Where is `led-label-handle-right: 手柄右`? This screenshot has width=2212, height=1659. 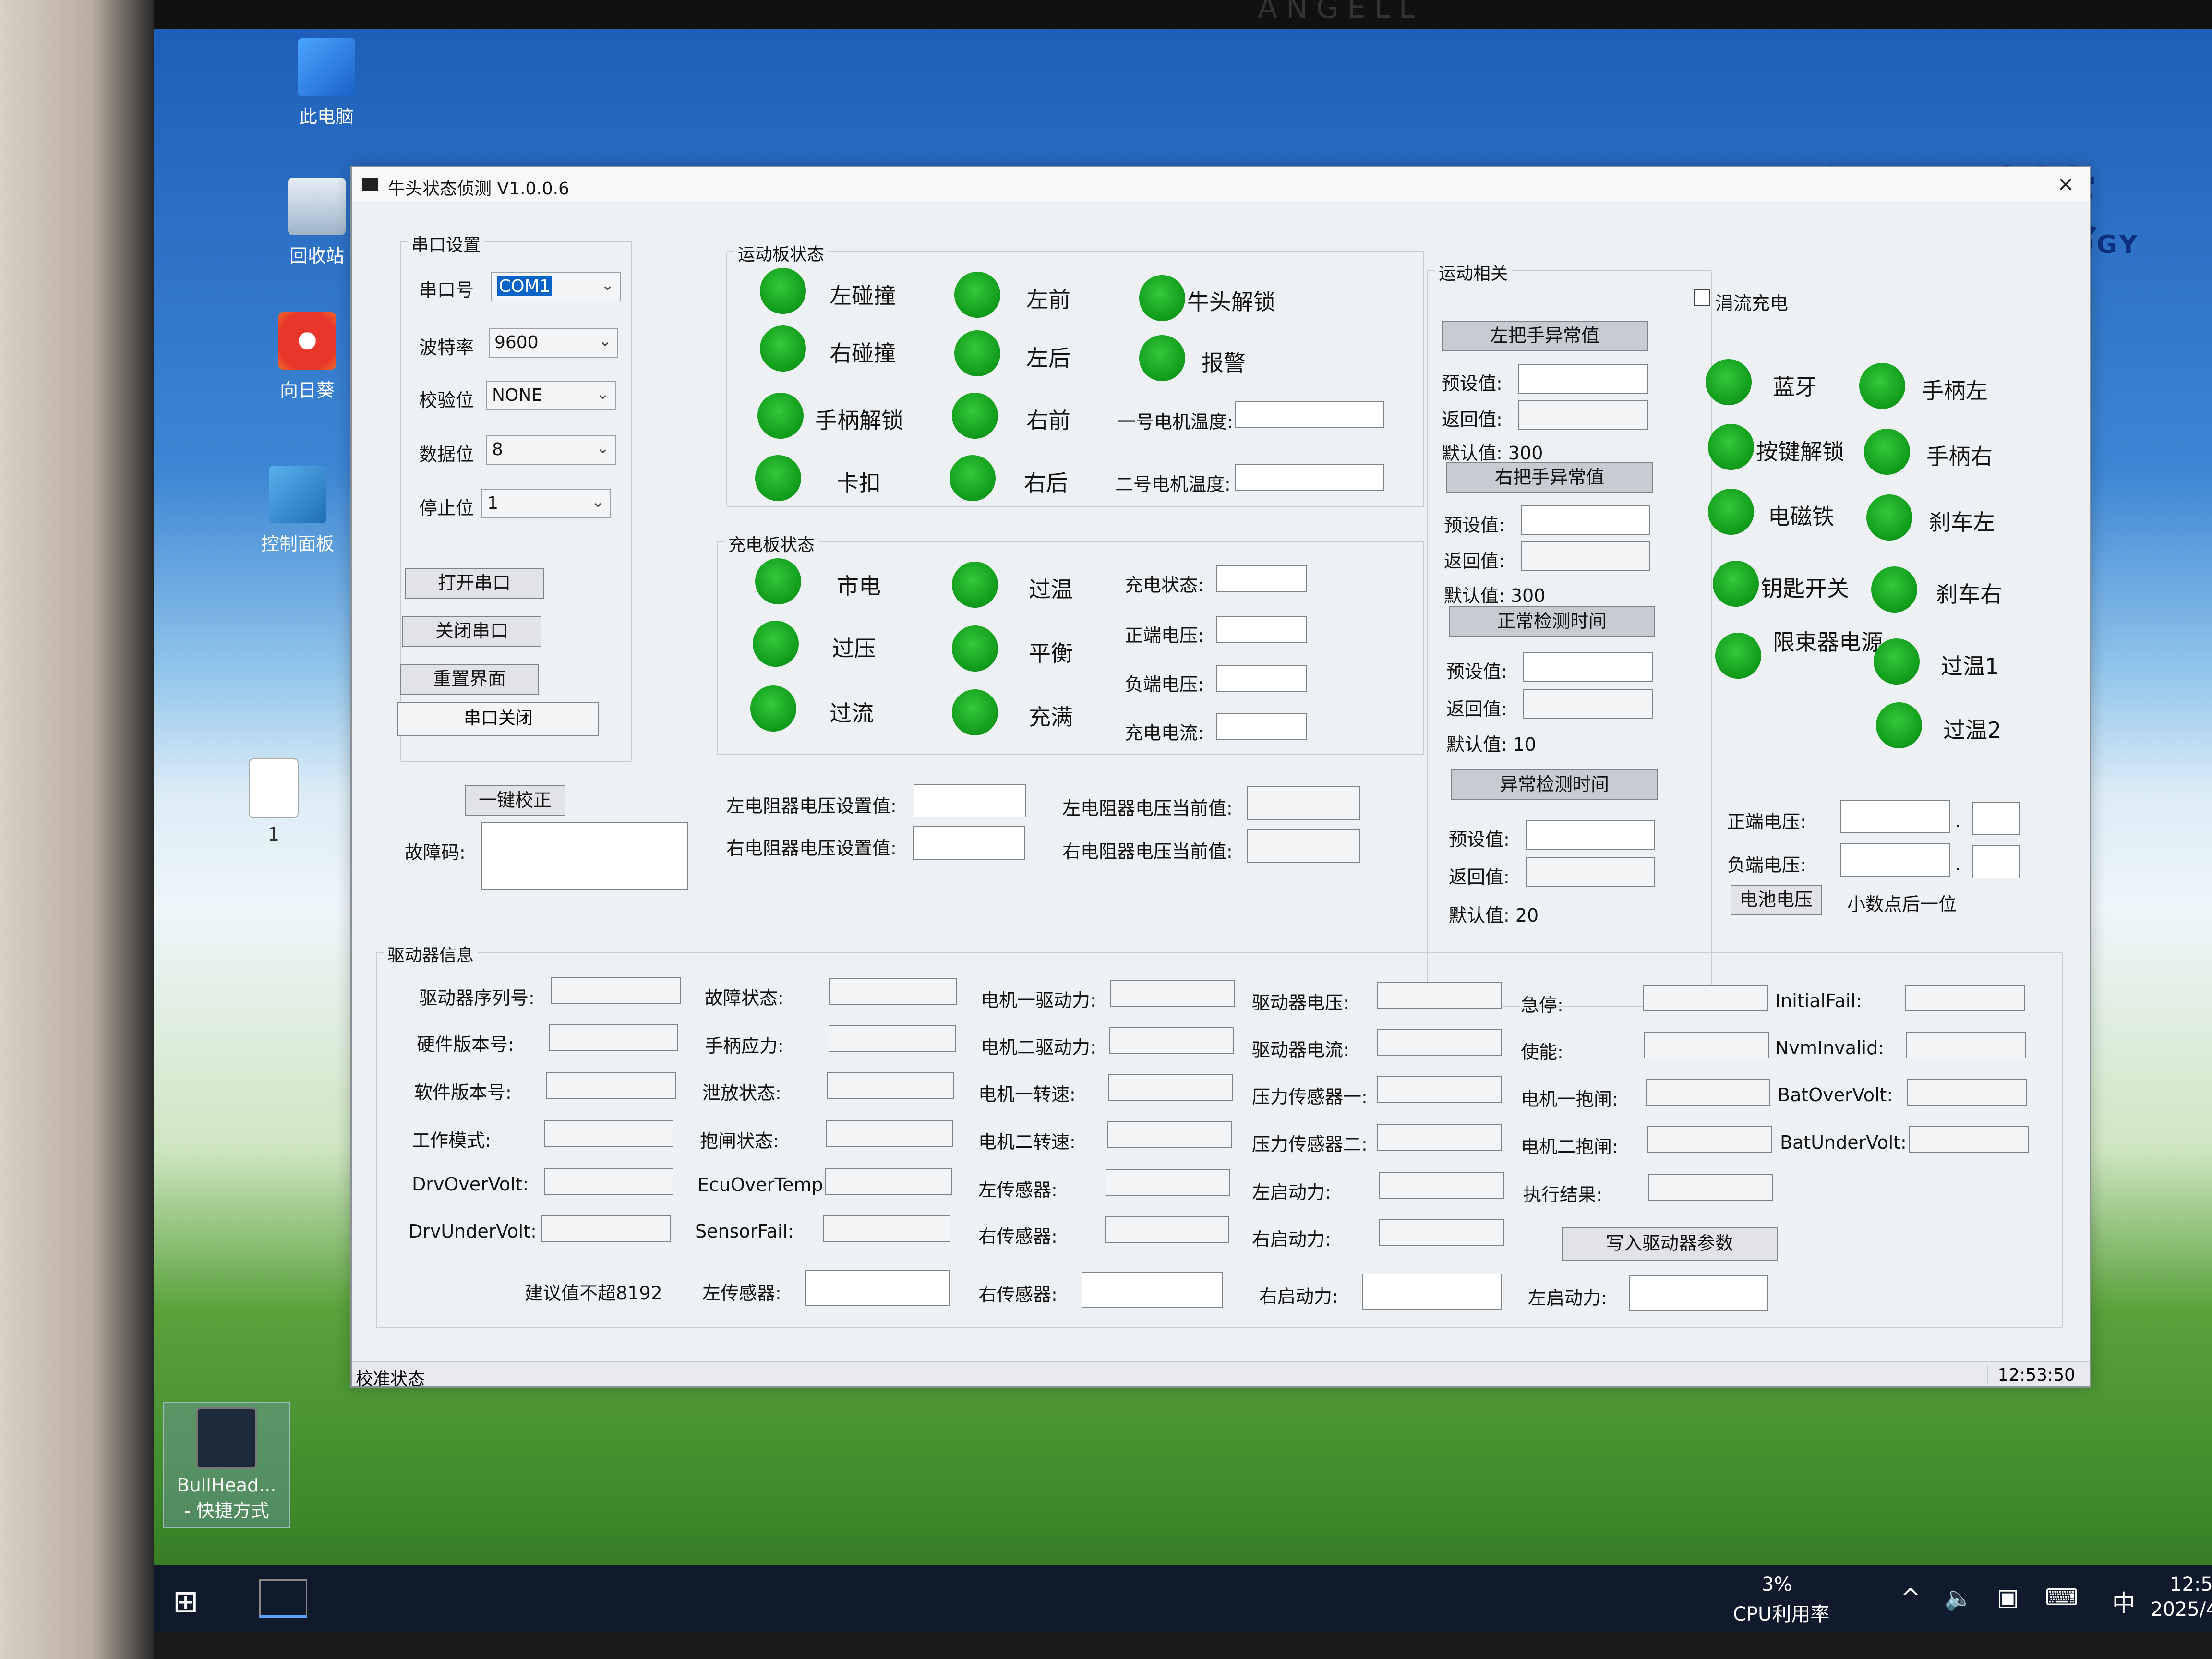 led-label-handle-right: 手柄右 is located at coordinates (1960, 456).